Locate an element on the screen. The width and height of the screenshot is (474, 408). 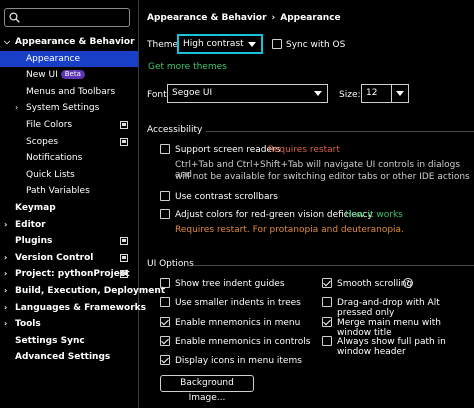
settings-search-input is located at coordinates (67, 17).